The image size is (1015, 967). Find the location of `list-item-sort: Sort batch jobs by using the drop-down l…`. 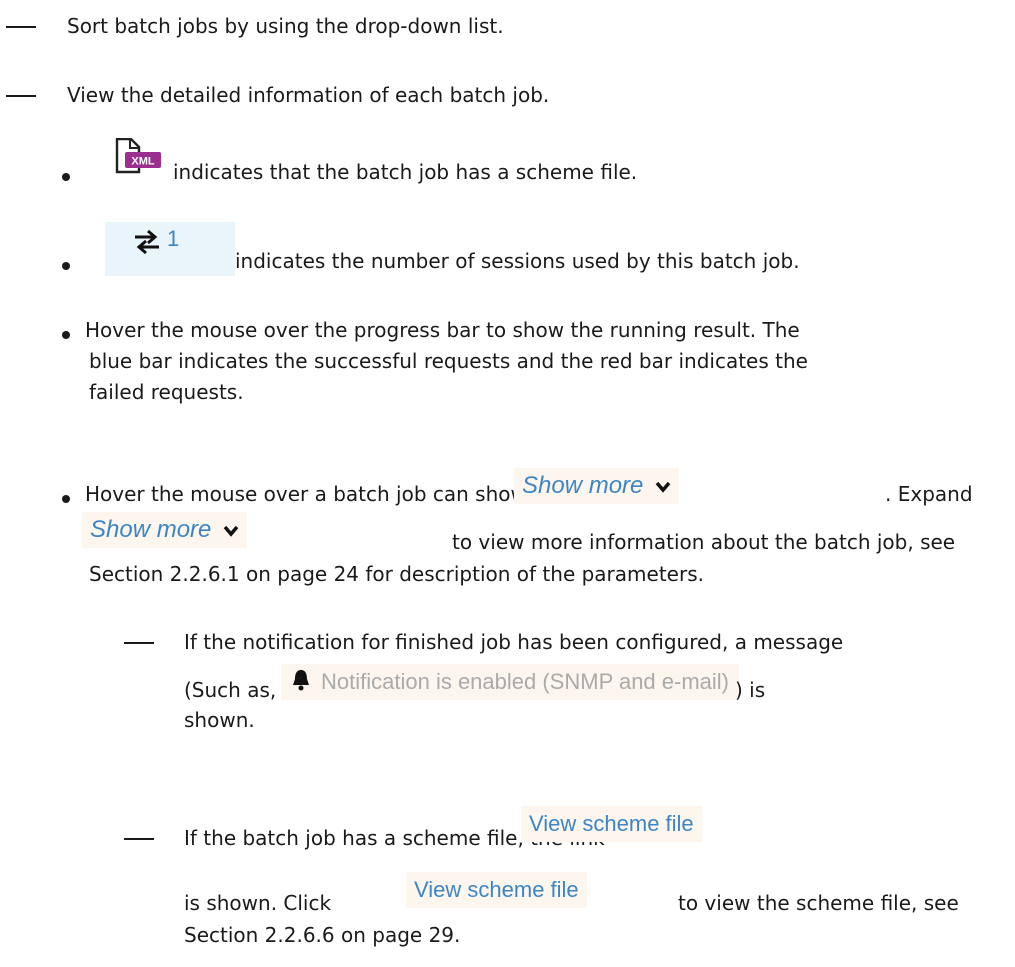

list-item-sort: Sort batch jobs by using the drop-down l… is located at coordinates (285, 26).